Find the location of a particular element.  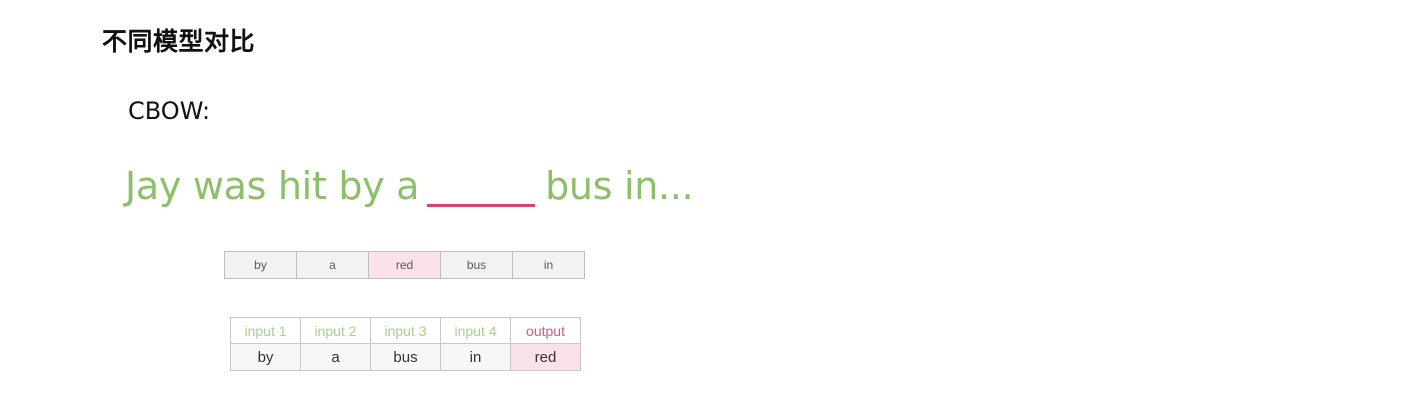

io-value-row: by a bus in red is located at coordinates (405, 357).